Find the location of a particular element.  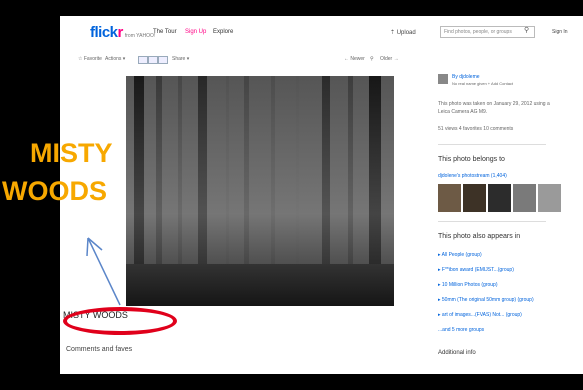

email-icon is located at coordinates (143, 60).